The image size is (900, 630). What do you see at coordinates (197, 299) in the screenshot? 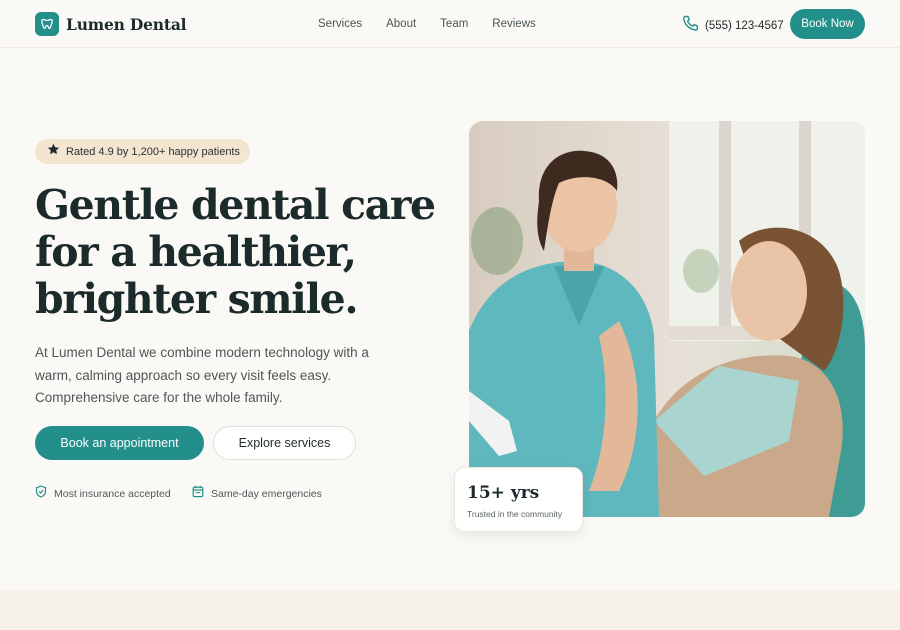
I see `headline-line: brighter smile.` at bounding box center [197, 299].